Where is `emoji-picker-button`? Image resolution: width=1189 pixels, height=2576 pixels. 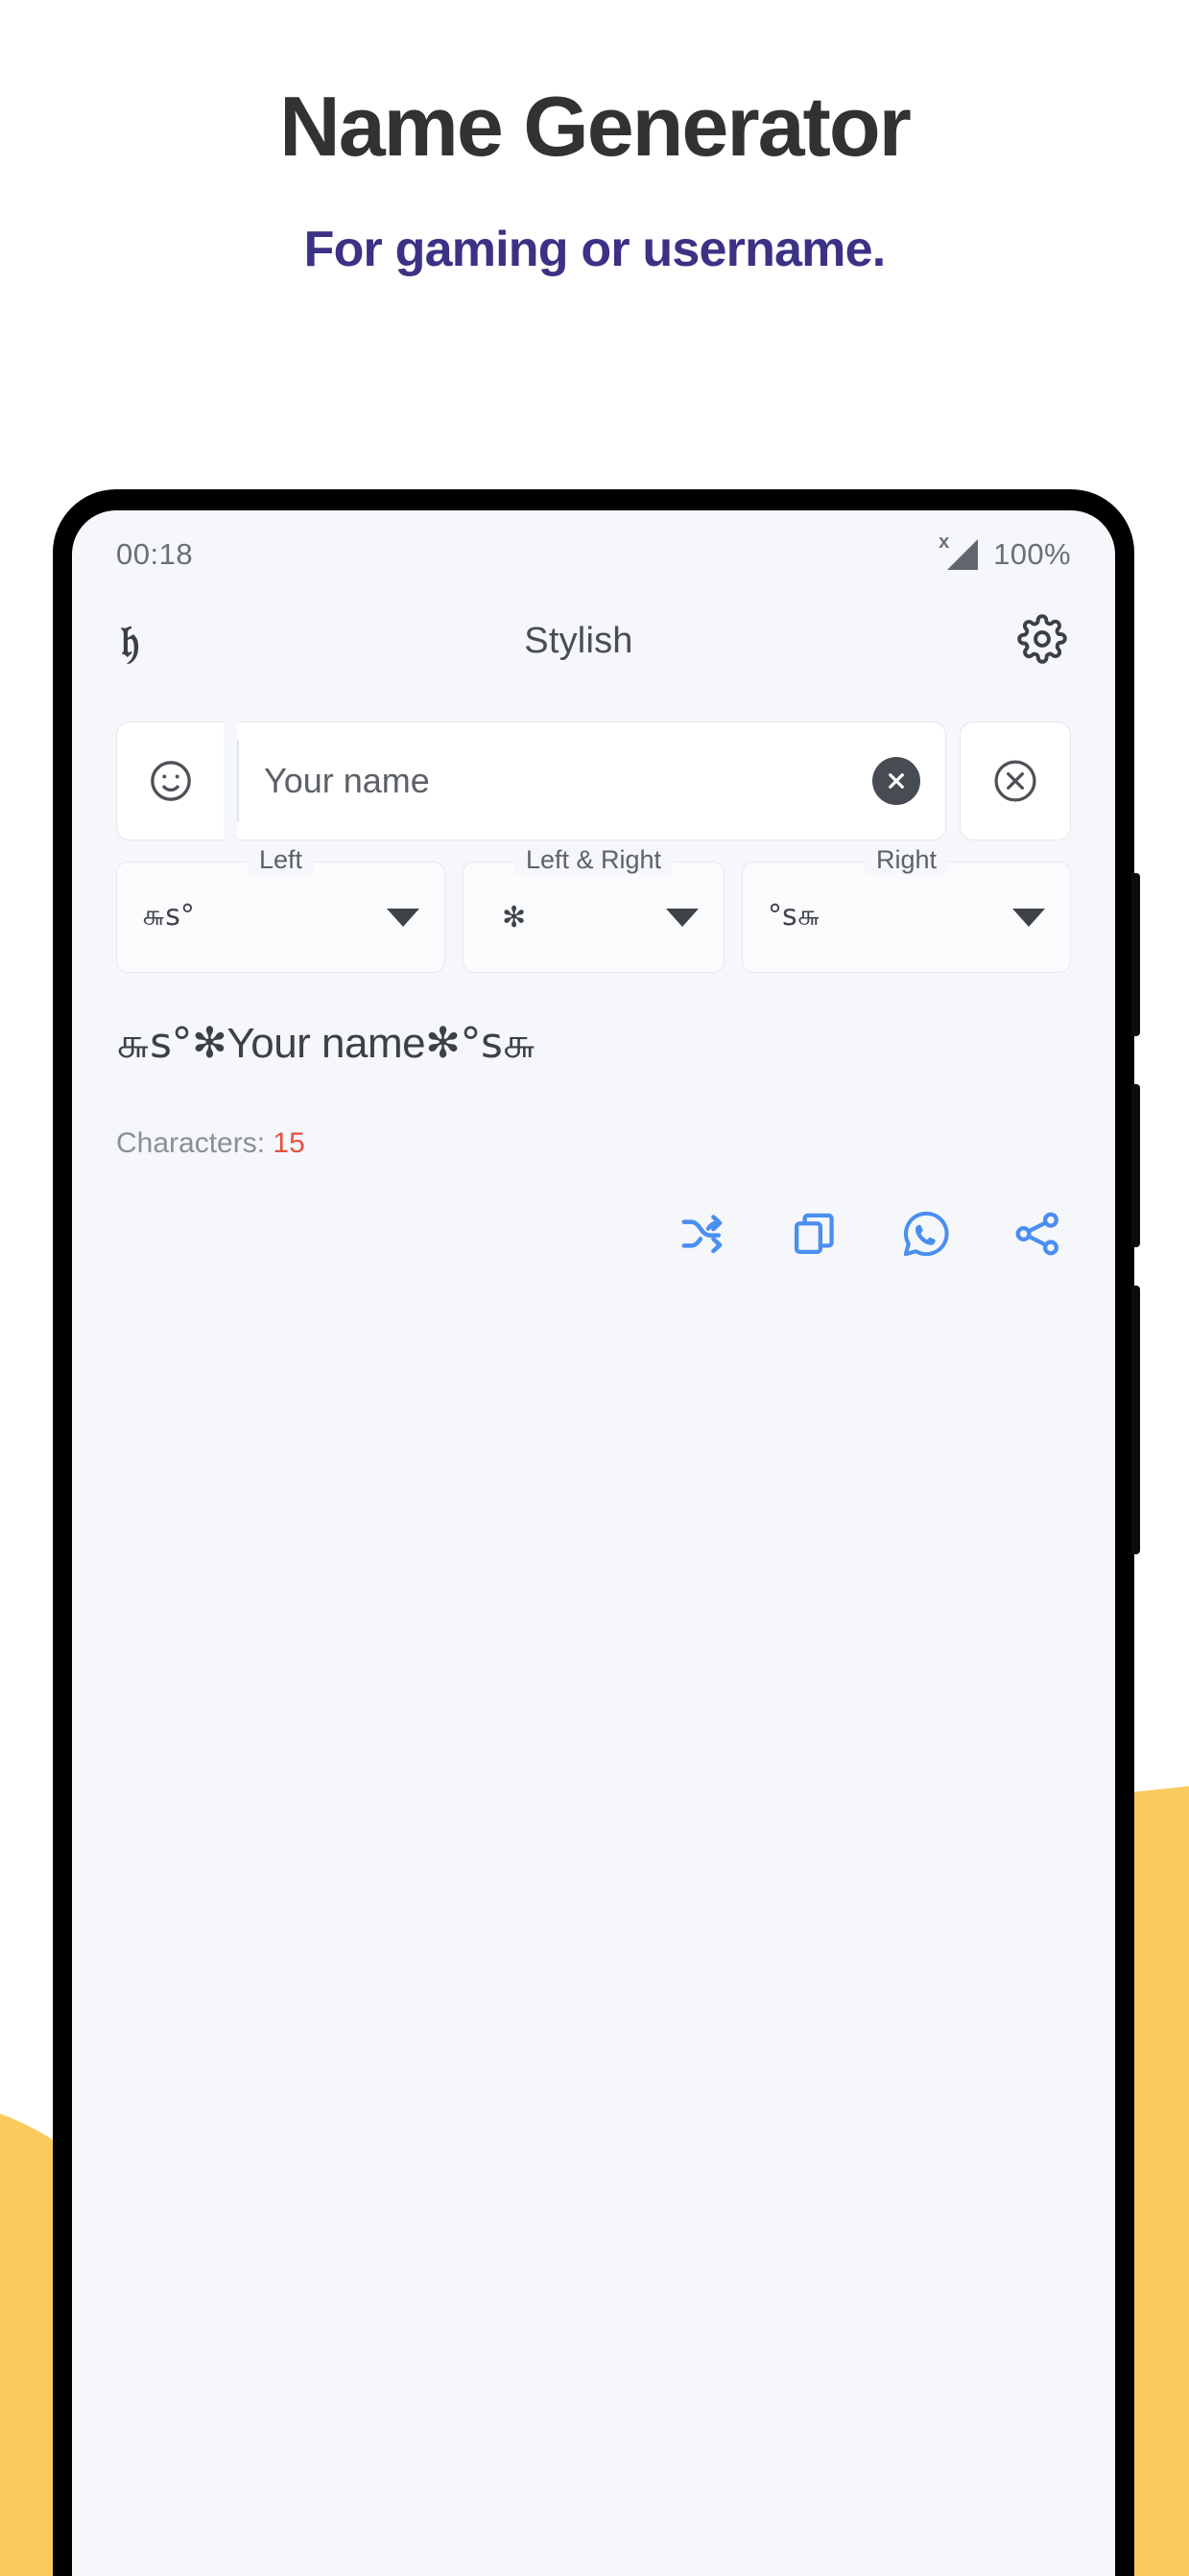 emoji-picker-button is located at coordinates (170, 780).